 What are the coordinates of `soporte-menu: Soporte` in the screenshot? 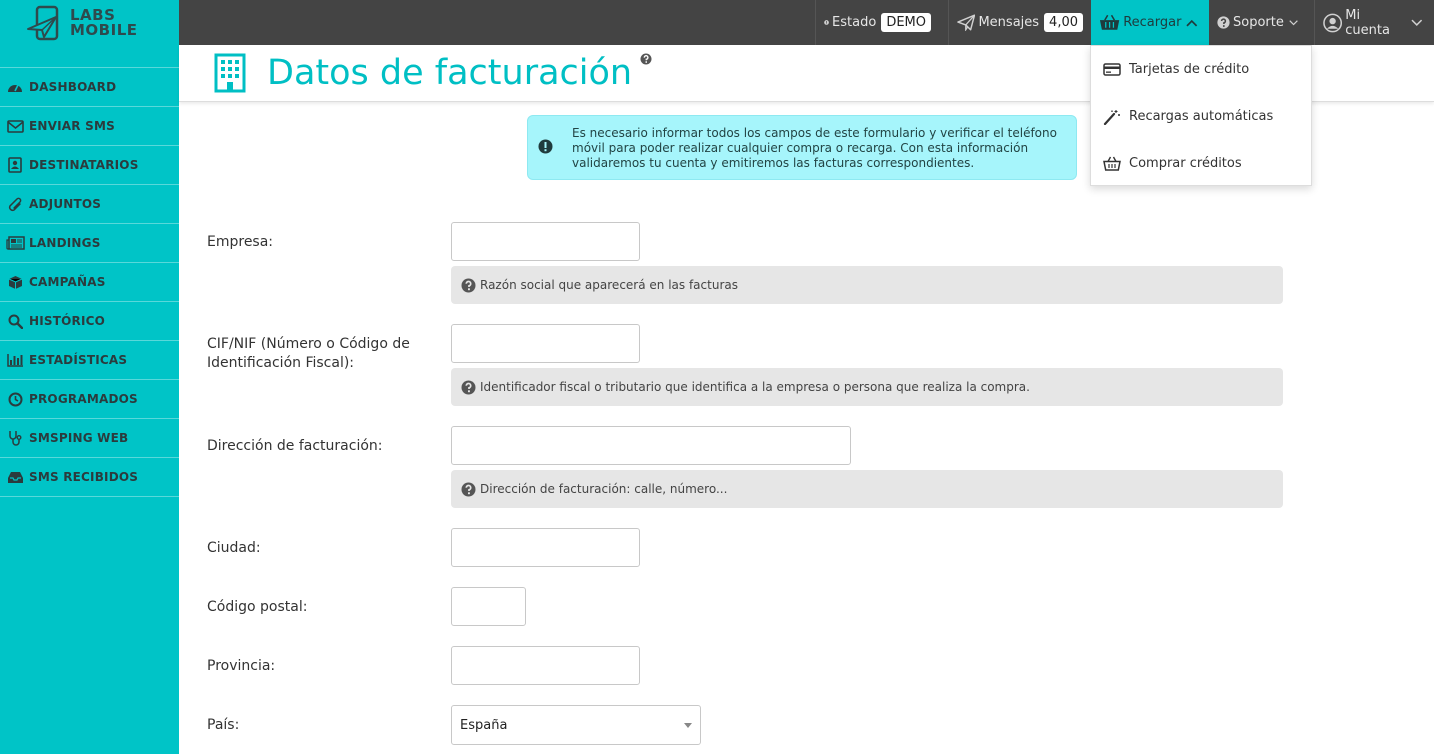 It's located at (1259, 22).